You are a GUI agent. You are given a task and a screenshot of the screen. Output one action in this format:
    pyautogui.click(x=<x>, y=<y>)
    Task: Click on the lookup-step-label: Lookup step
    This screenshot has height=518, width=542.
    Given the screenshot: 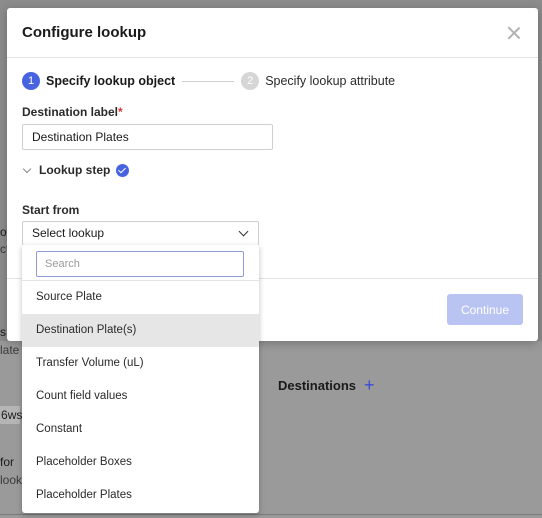 What is the action you would take?
    pyautogui.click(x=75, y=170)
    